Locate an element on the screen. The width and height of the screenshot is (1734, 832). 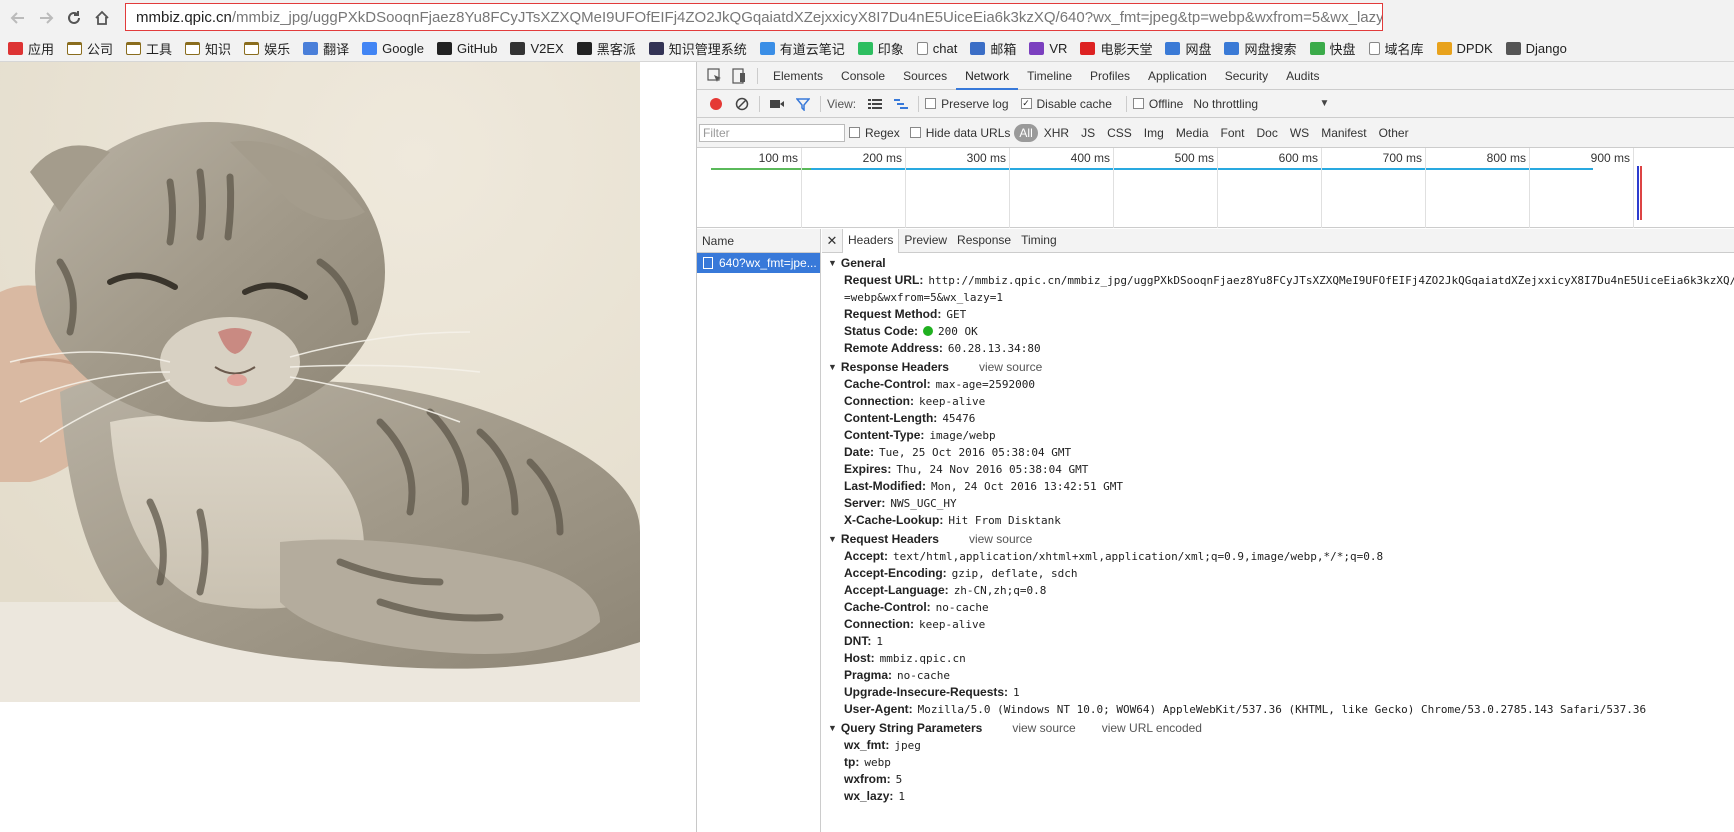
filter-type-manifest: Manifest is located at coordinates (1343, 133).